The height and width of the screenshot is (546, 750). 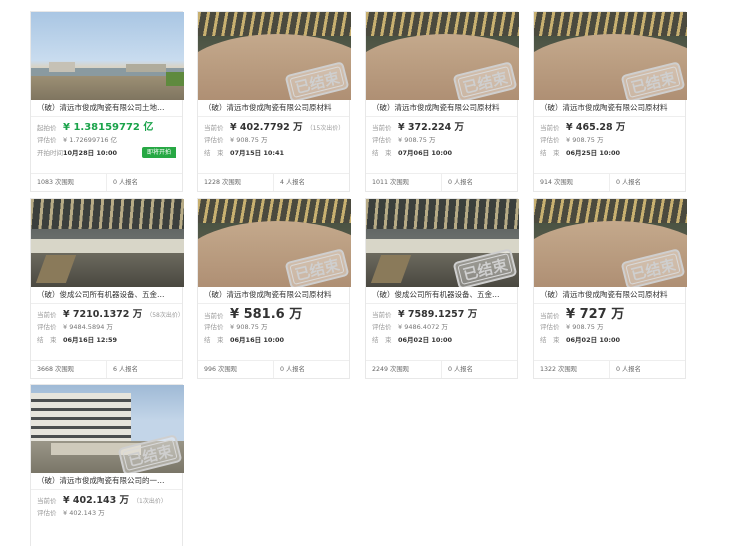 I want to click on start-time: 10月28日 10:00, so click(x=90, y=153).